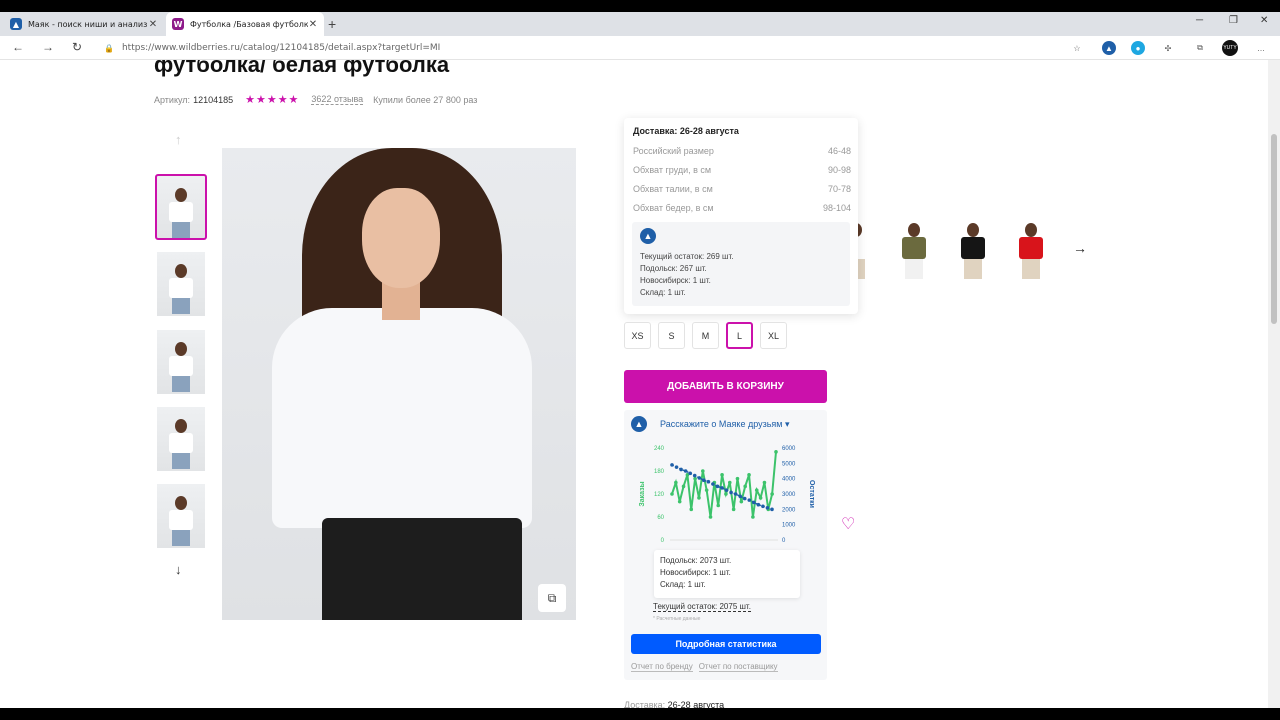 The image size is (1280, 720). Describe the element at coordinates (1109, 48) in the screenshot. I see `mayak-extension-icon: ▲` at that location.